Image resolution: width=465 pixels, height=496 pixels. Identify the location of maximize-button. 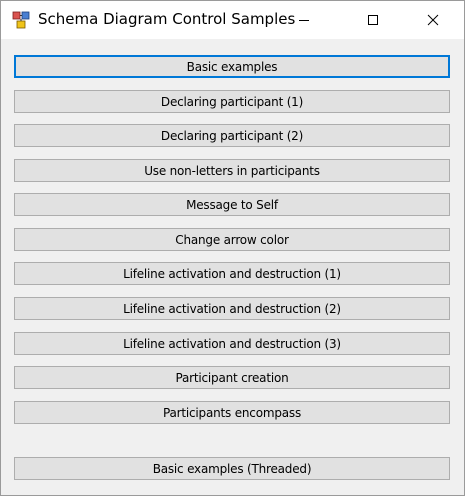
(373, 20).